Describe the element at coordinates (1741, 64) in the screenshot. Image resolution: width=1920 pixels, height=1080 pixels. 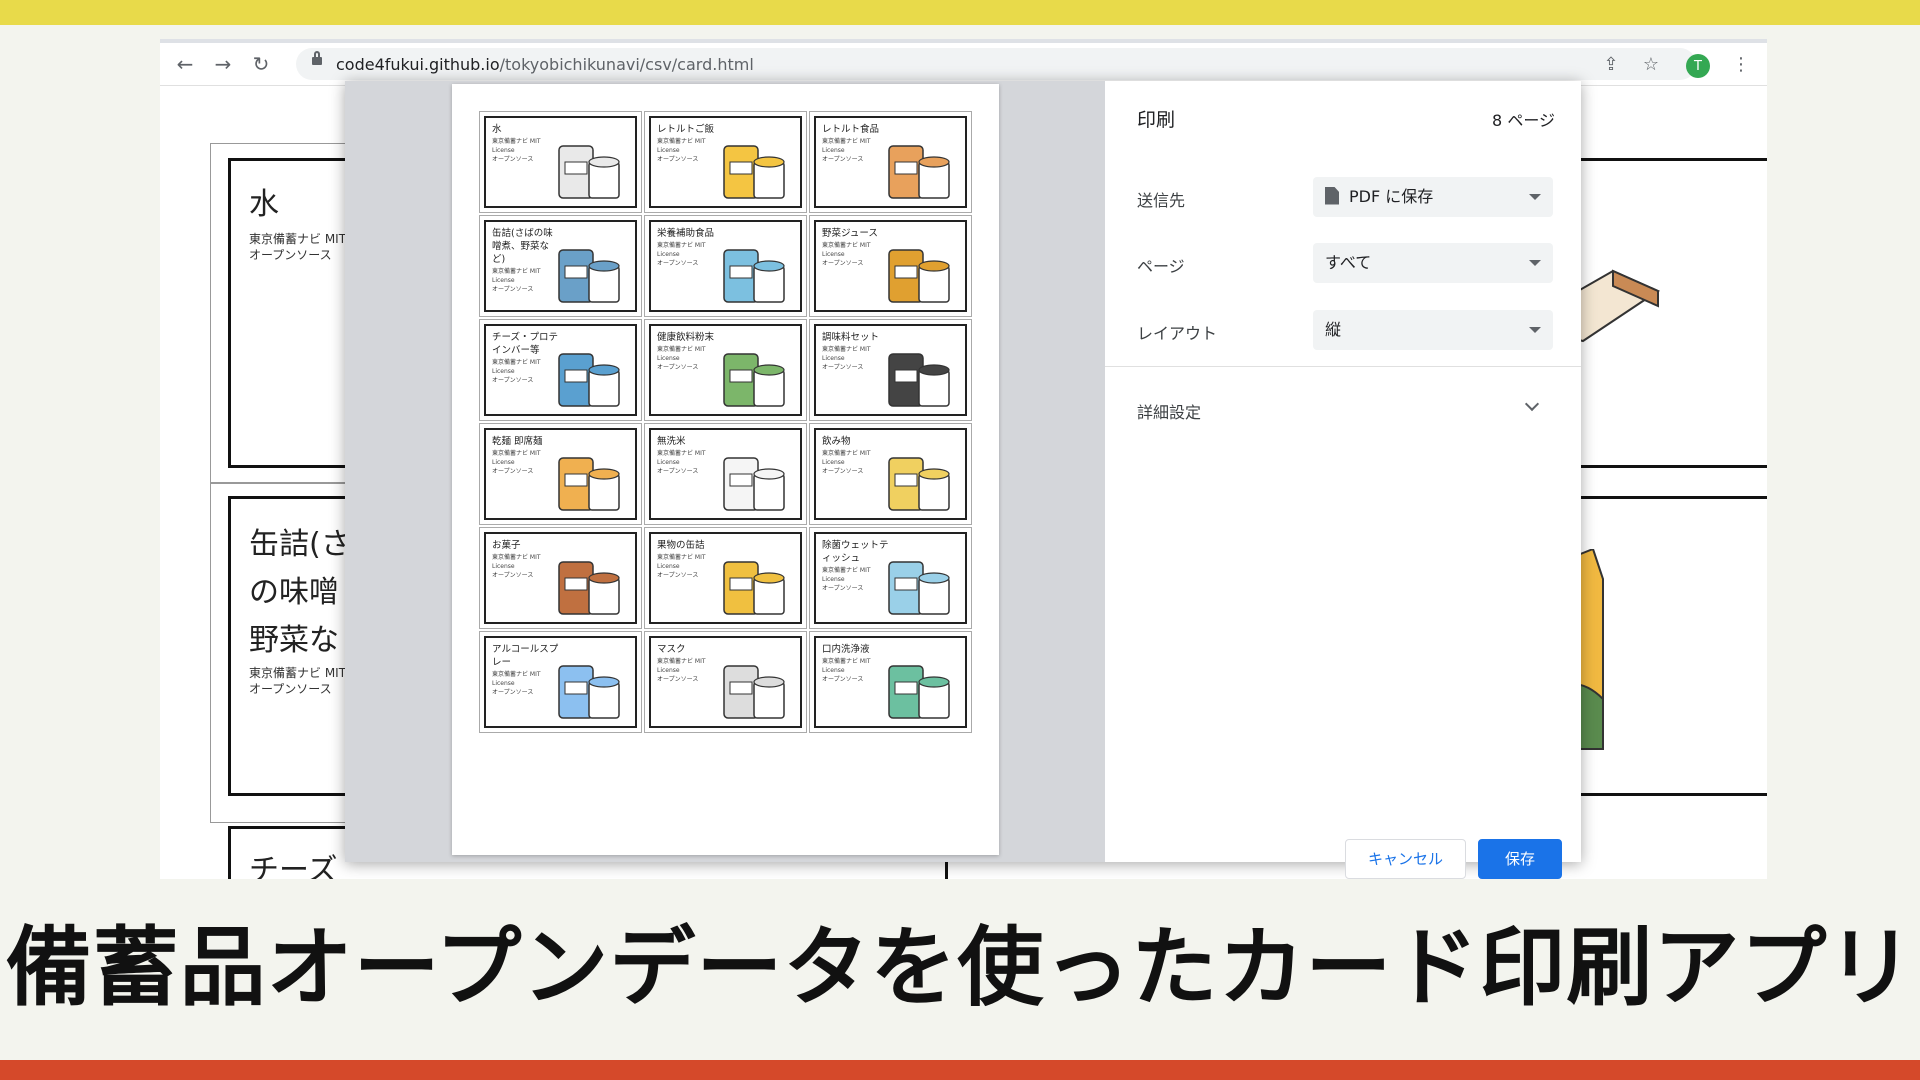
I see `more-menu-icon: ⋮` at that location.